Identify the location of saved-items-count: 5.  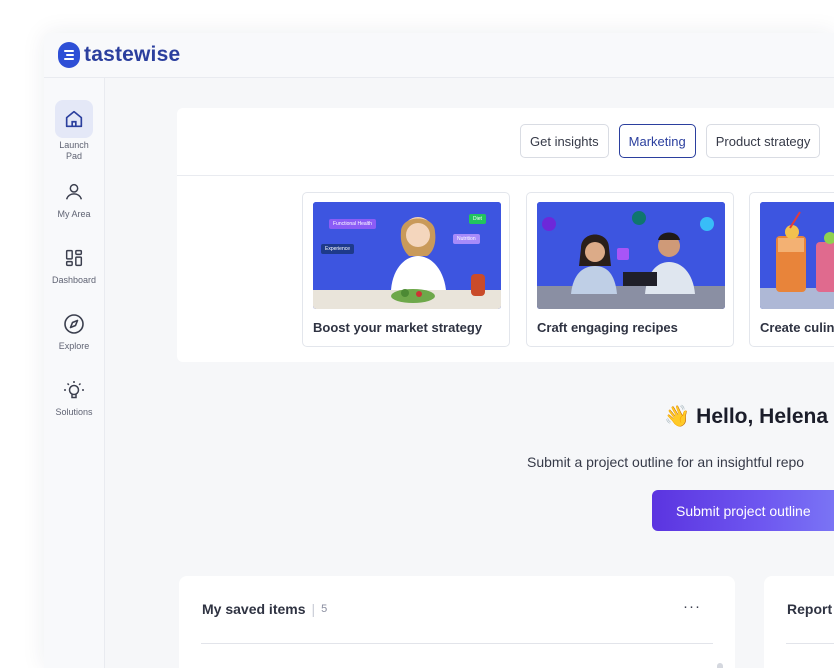
(324, 609).